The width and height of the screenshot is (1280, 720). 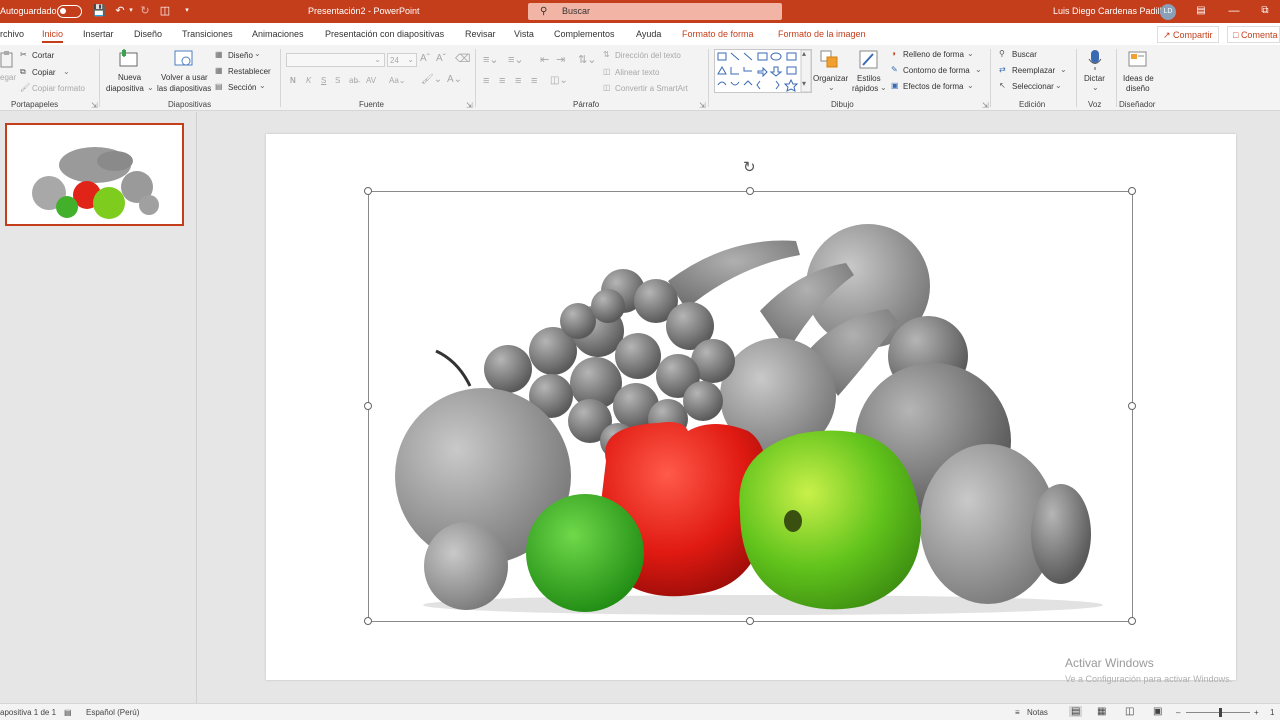 What do you see at coordinates (933, 54) in the screenshot?
I see `shape-fill-button: Relleno de forma` at bounding box center [933, 54].